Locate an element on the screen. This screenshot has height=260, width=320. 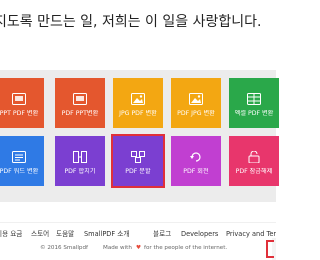
tool-label: PPT PDF 변환 is located at coordinates (19, 113).